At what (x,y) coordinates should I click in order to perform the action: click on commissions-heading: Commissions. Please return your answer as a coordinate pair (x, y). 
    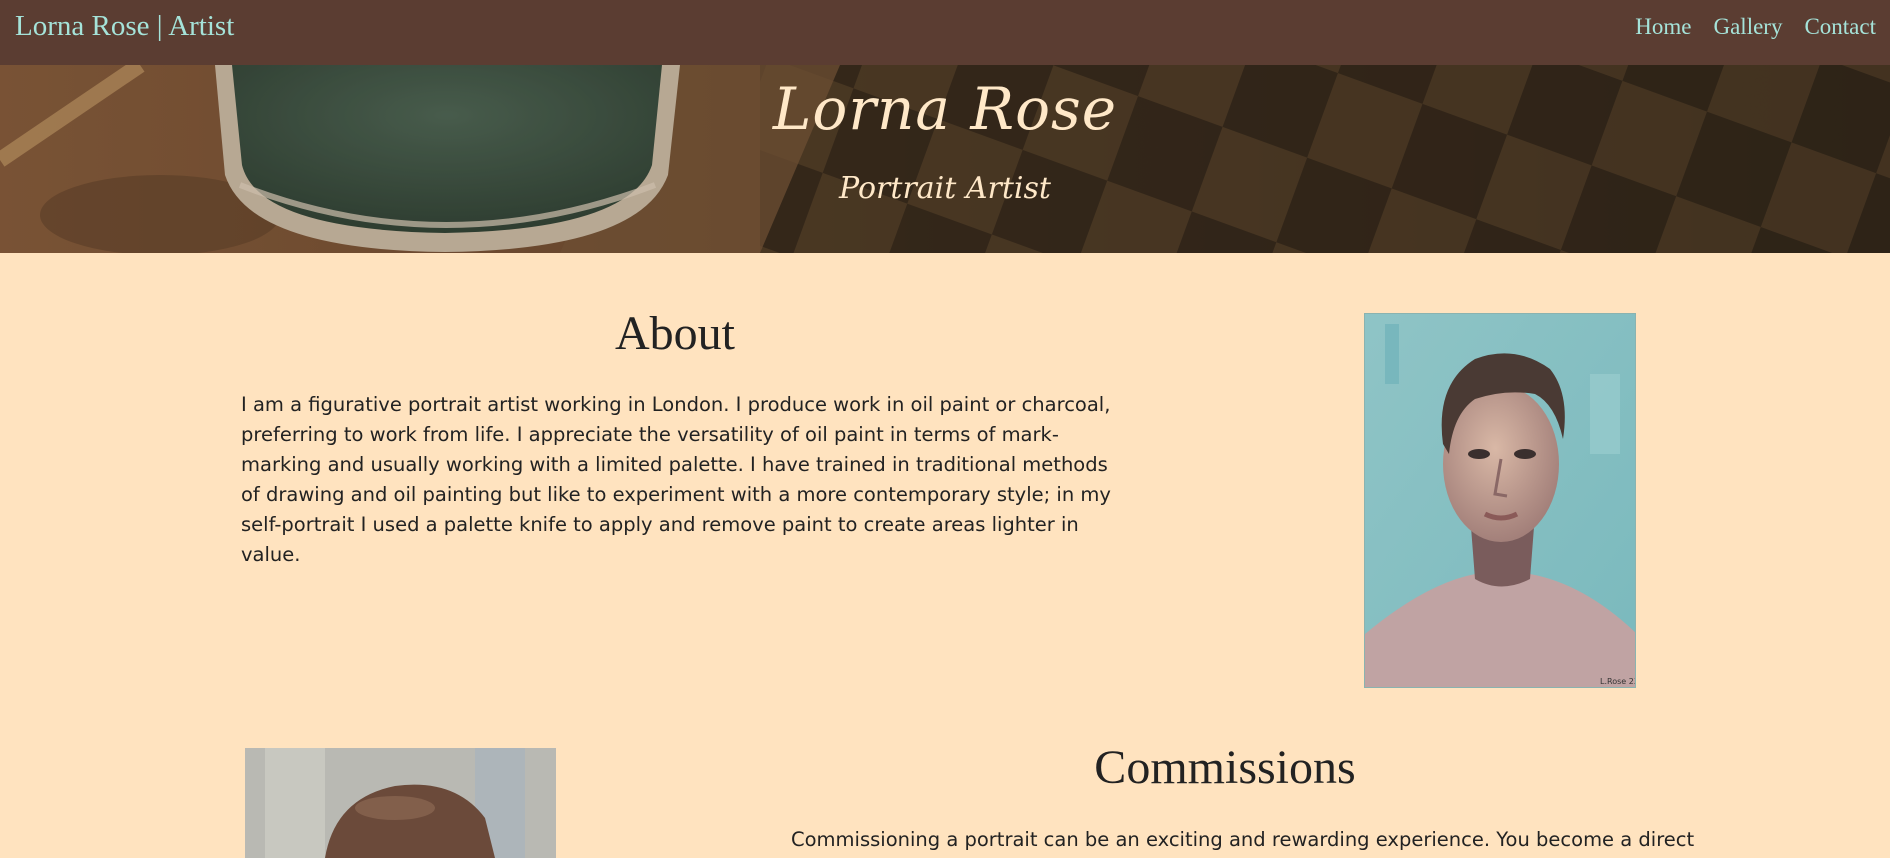
    Looking at the image, I should click on (1225, 767).